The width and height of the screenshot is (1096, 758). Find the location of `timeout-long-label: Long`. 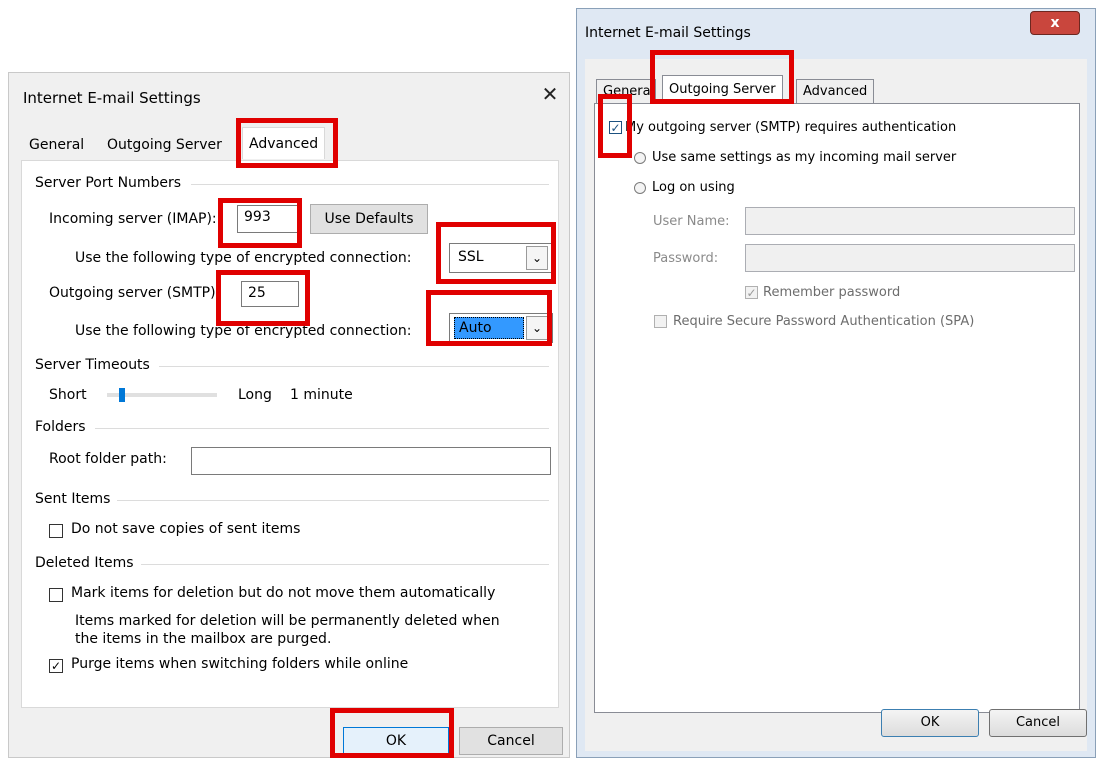

timeout-long-label: Long is located at coordinates (255, 395).